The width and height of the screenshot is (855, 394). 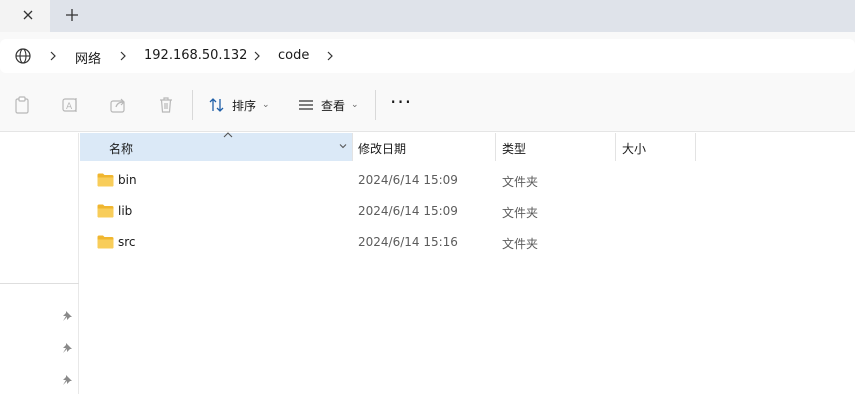 I want to click on breadcrumb-host: 192.168.50.132, so click(x=195, y=55).